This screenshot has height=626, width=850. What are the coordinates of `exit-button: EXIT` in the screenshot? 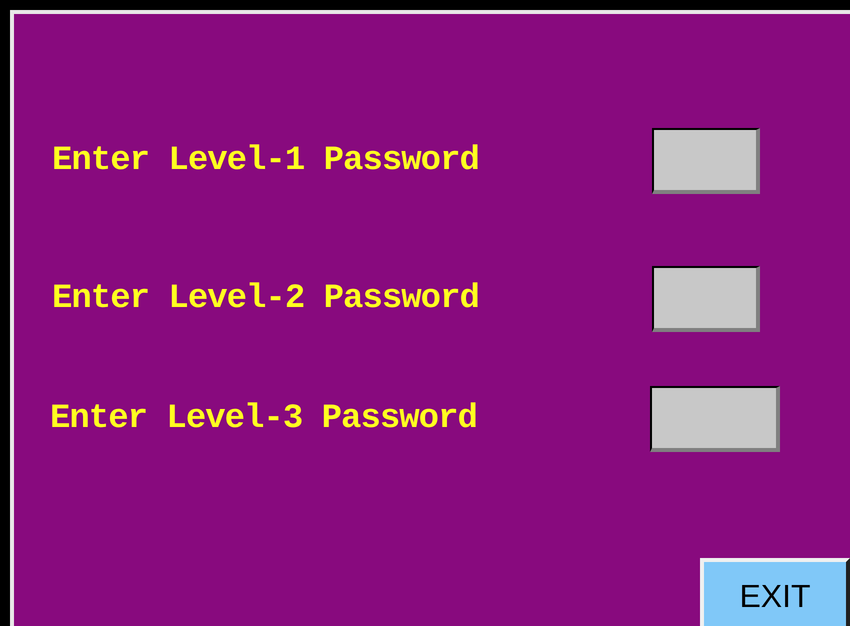 It's located at (775, 592).